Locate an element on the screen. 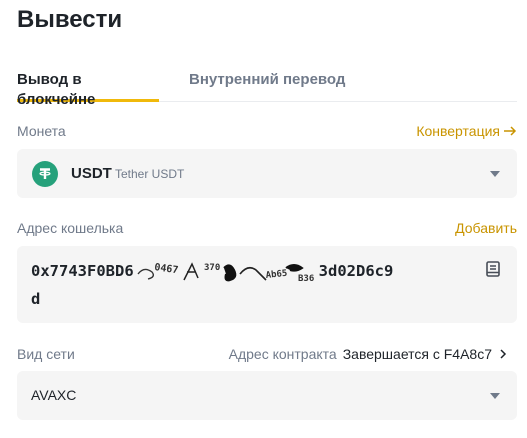 The image size is (527, 438). contract-address-label: Адрес контракта is located at coordinates (282, 354).